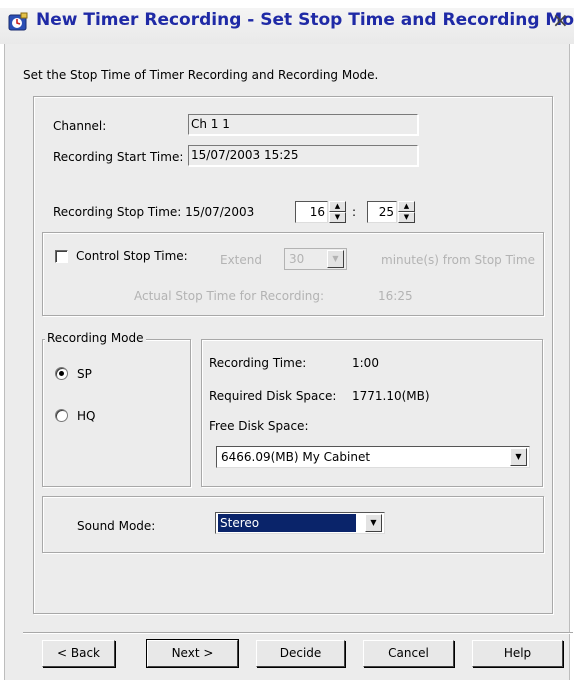 Image resolution: width=574 pixels, height=680 pixels. I want to click on sound-mode-value: Stereo, so click(287, 523).